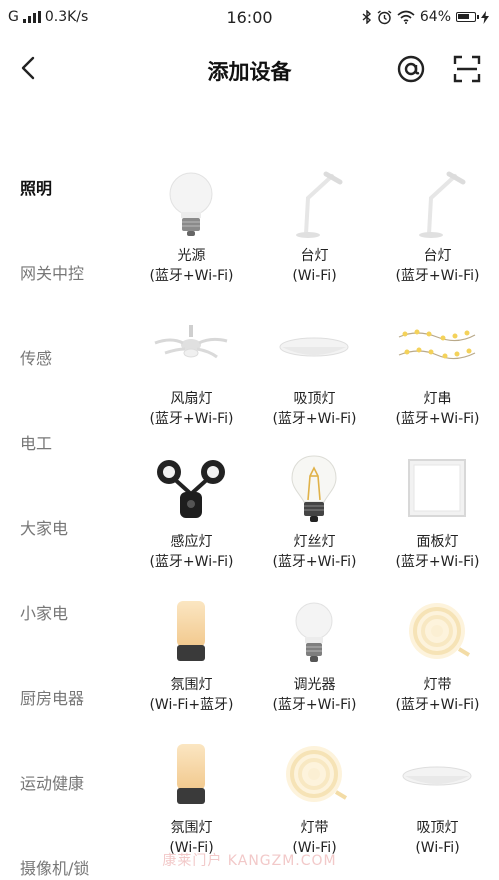 This screenshot has width=499, height=880. I want to click on category-health: 运动健康, so click(52, 782).